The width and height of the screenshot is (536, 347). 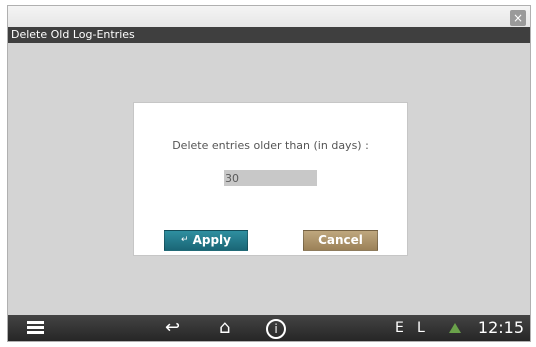 What do you see at coordinates (399, 328) in the screenshot?
I see `status-e: E` at bounding box center [399, 328].